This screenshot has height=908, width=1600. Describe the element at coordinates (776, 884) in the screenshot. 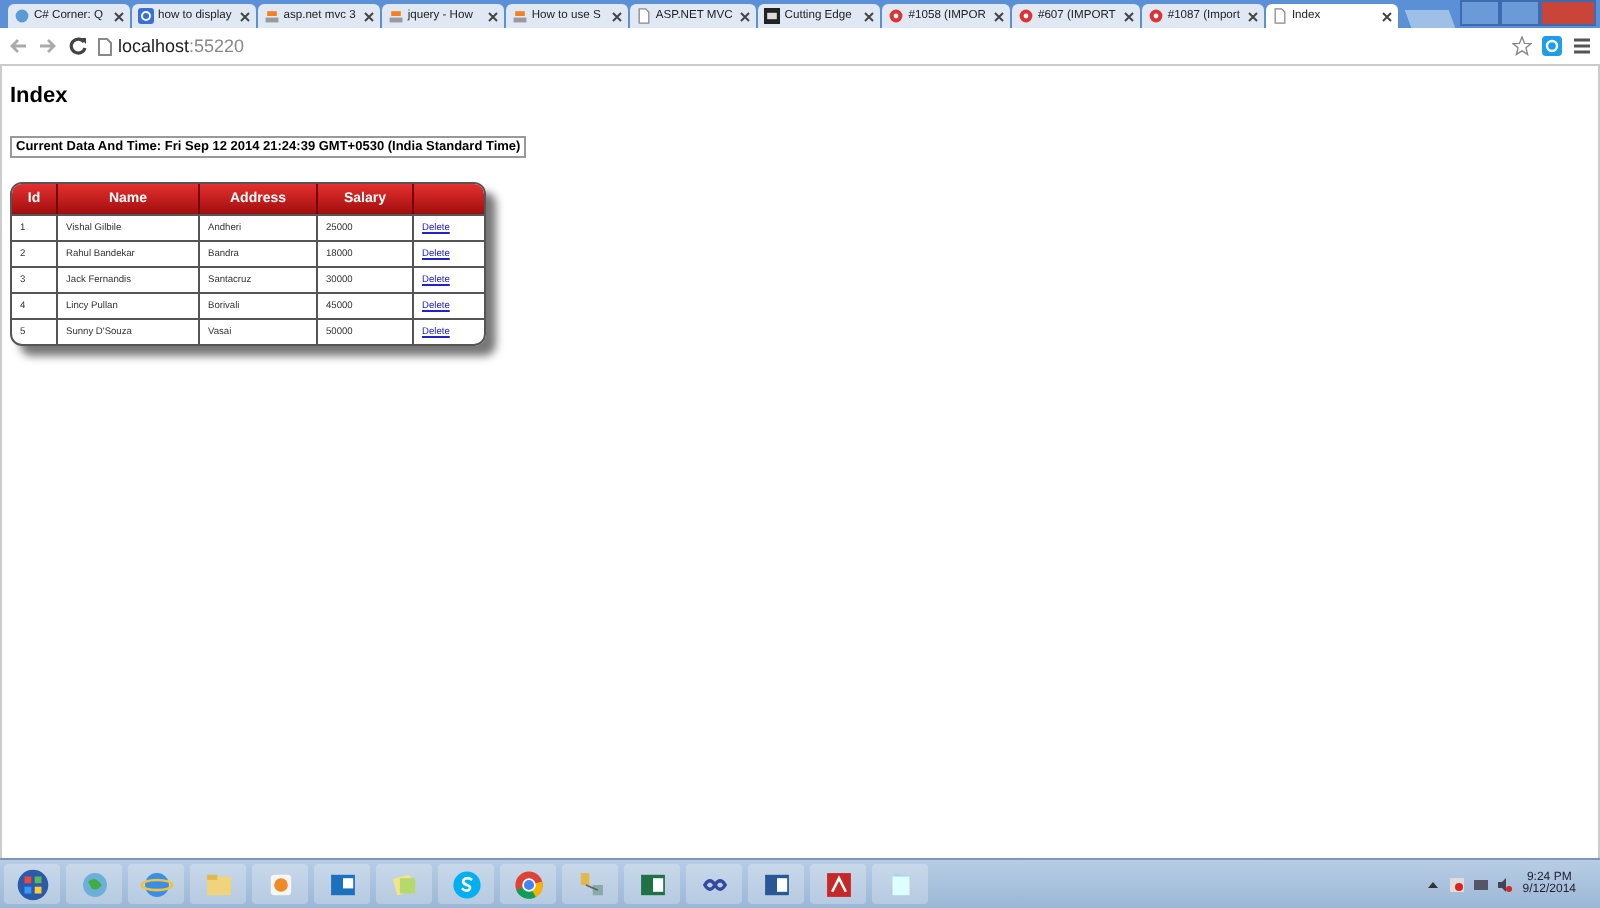

I see `document-icon` at that location.